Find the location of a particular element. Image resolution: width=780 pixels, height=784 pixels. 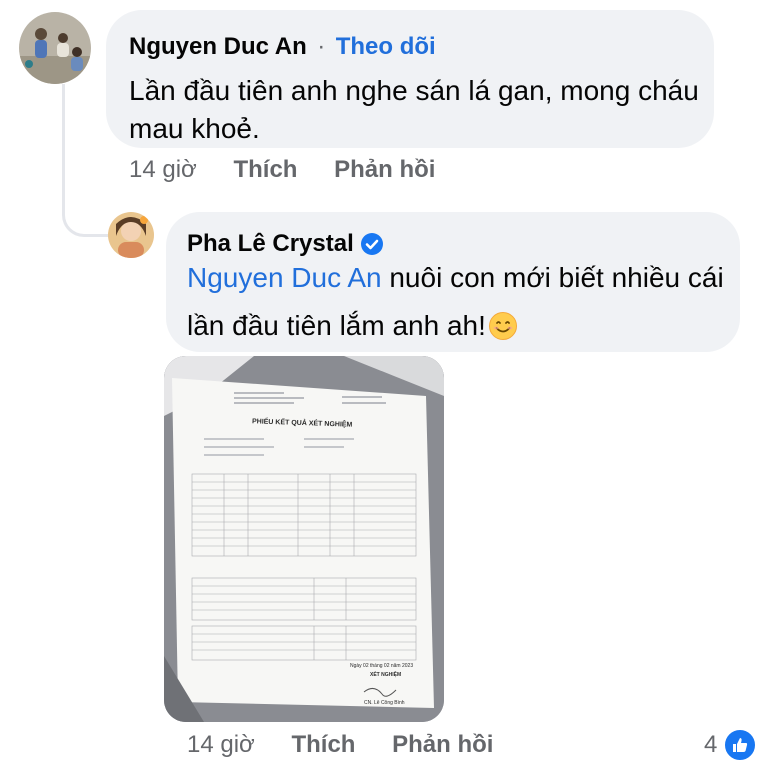

thumbs-up-icon is located at coordinates (740, 745).